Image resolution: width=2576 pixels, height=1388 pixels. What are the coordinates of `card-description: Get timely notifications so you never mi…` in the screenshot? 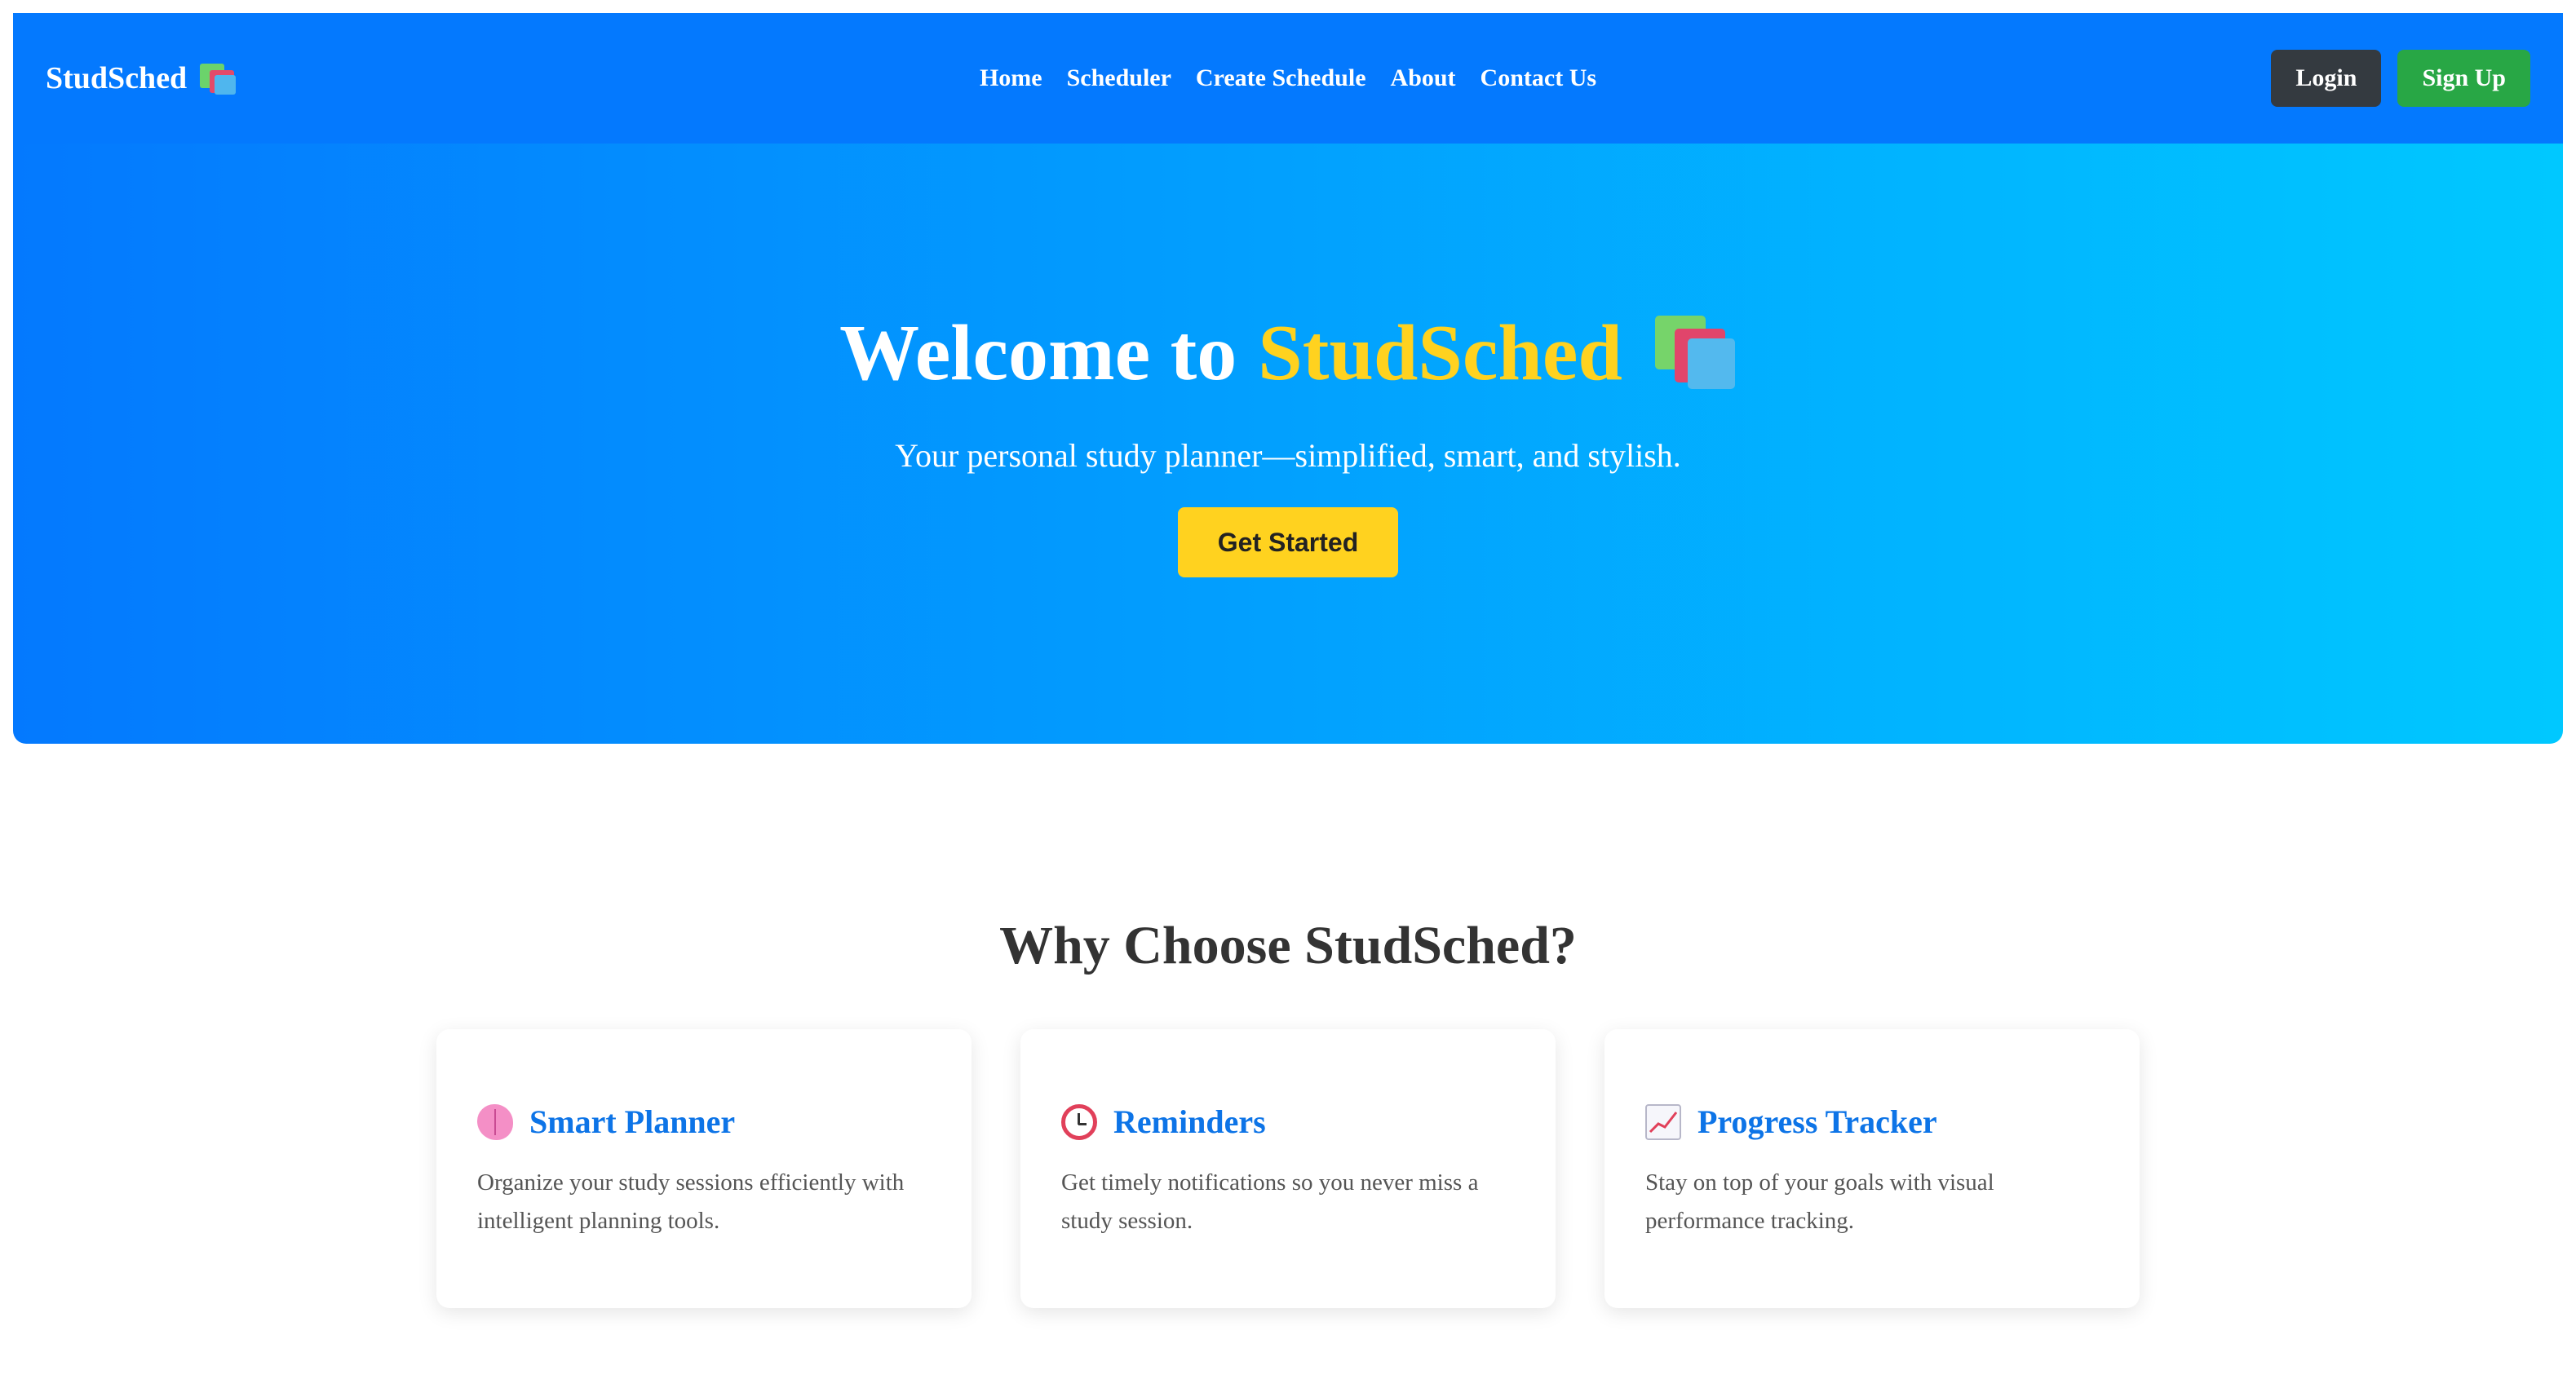 It's located at (1270, 1201).